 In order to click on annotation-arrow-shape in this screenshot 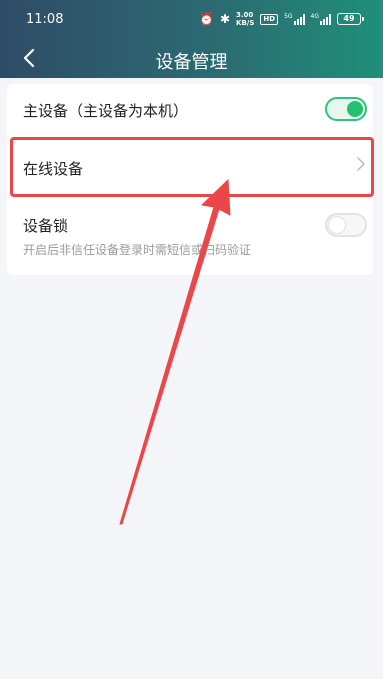, I will do `click(175, 352)`.